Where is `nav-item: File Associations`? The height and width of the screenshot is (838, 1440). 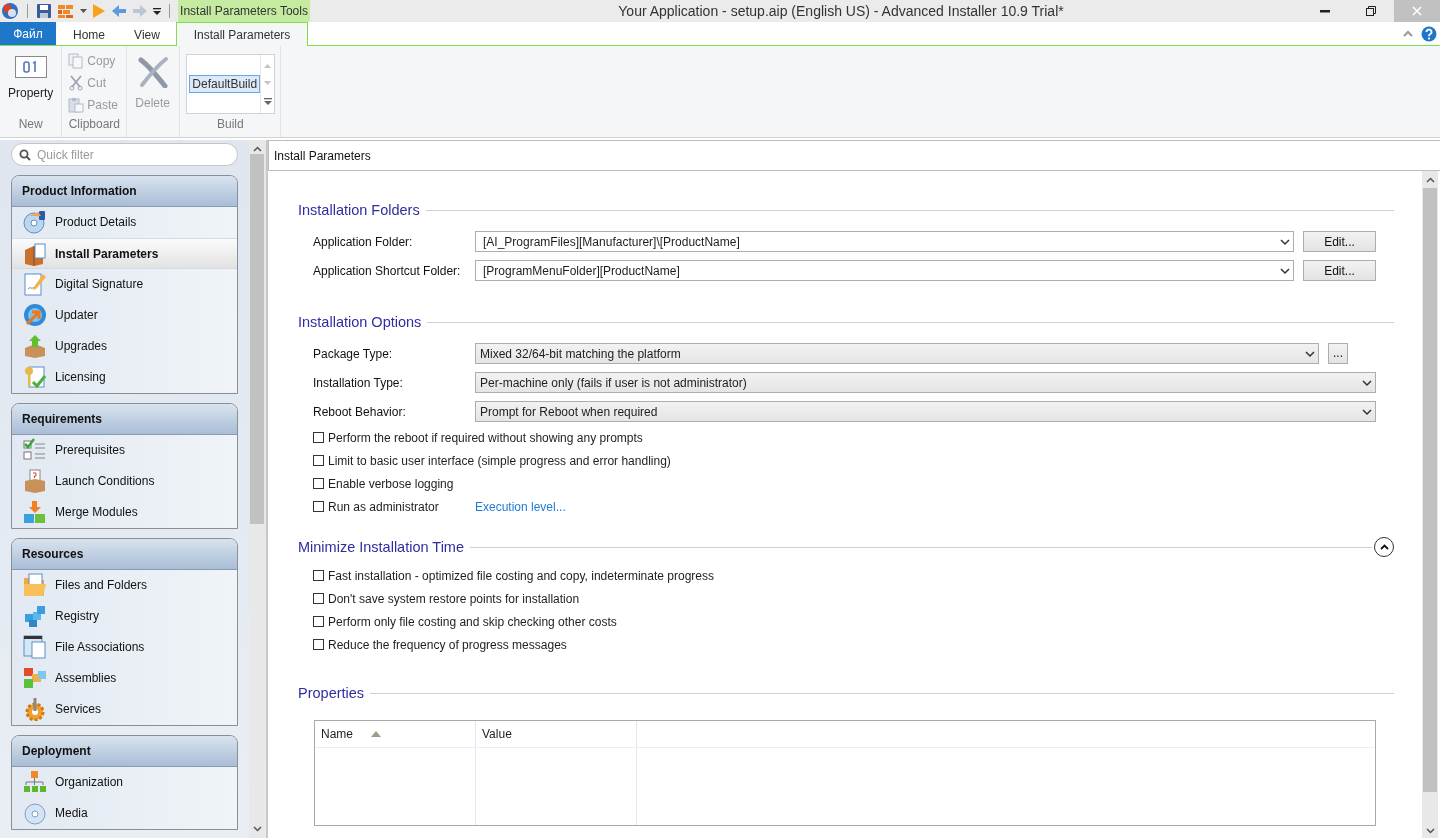 nav-item: File Associations is located at coordinates (124, 647).